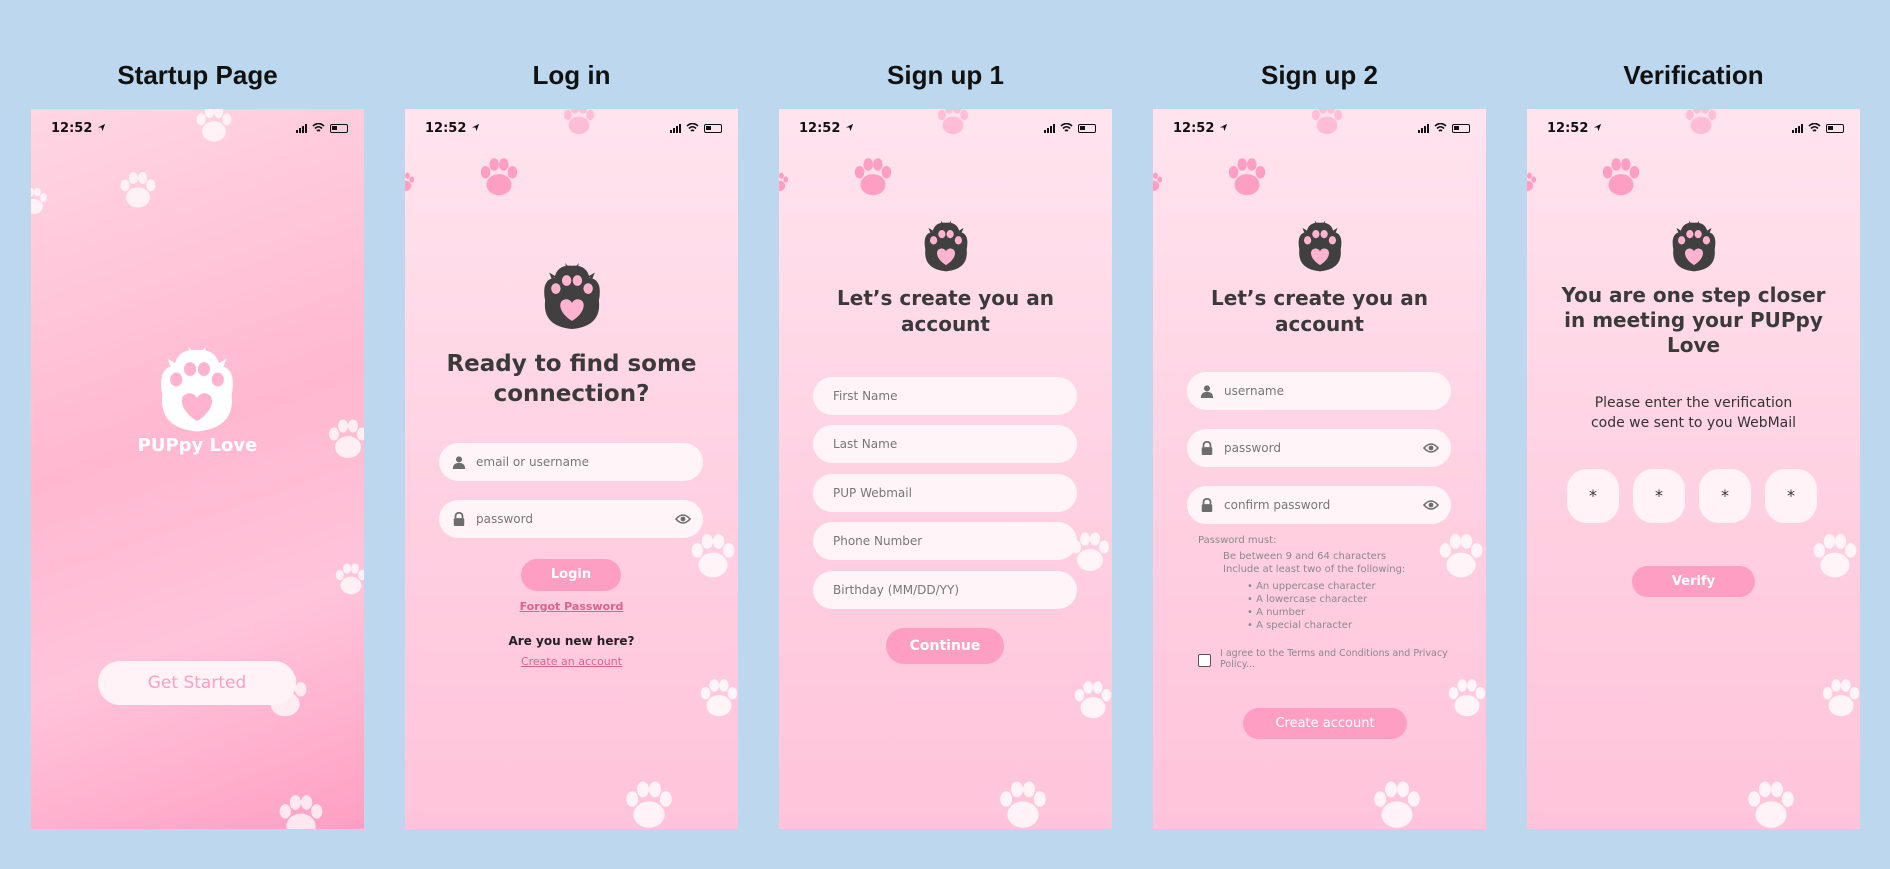 The width and height of the screenshot is (1890, 869). What do you see at coordinates (896, 590) in the screenshot?
I see `birthday-placeholder: Birthday (MM/DD/YY)` at bounding box center [896, 590].